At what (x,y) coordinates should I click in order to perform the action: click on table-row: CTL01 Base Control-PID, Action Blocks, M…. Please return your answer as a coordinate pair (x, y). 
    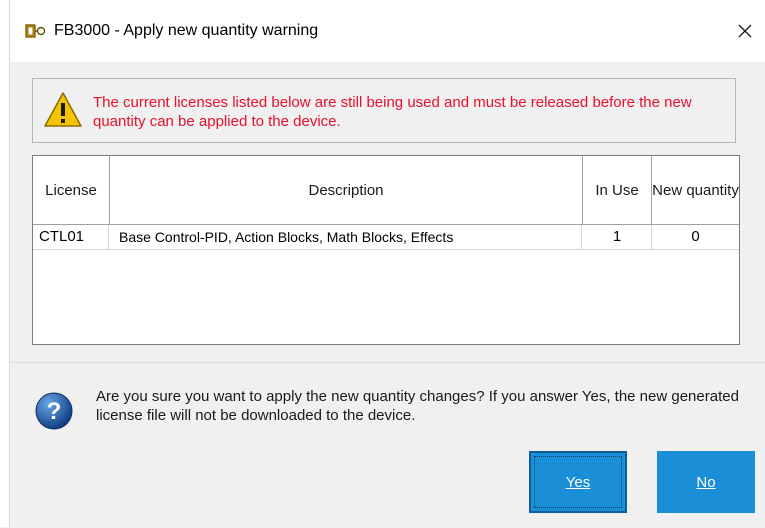
    Looking at the image, I should click on (386, 237).